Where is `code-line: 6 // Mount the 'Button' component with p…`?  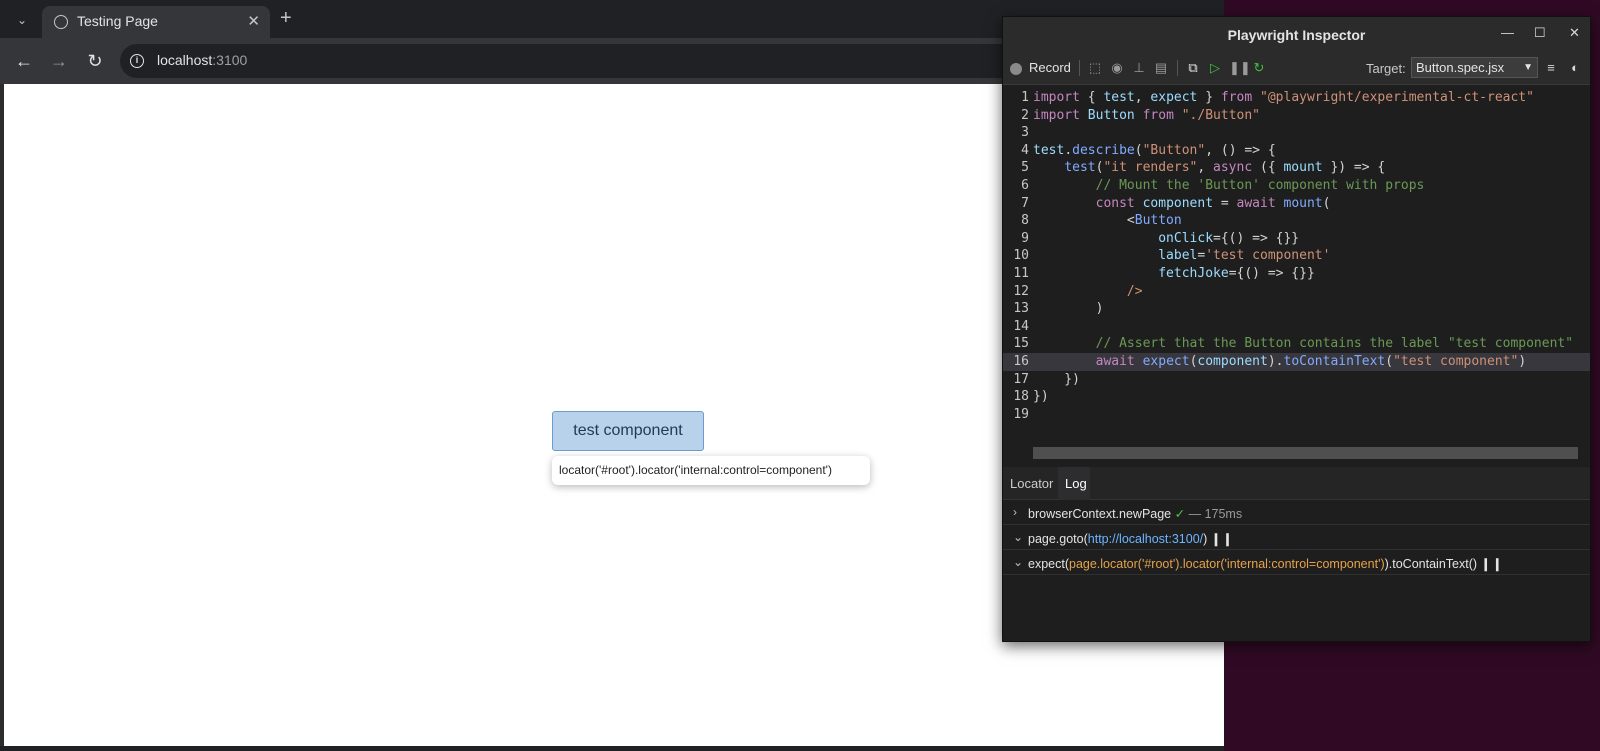 code-line: 6 // Mount the 'Button' component with p… is located at coordinates (1223, 185).